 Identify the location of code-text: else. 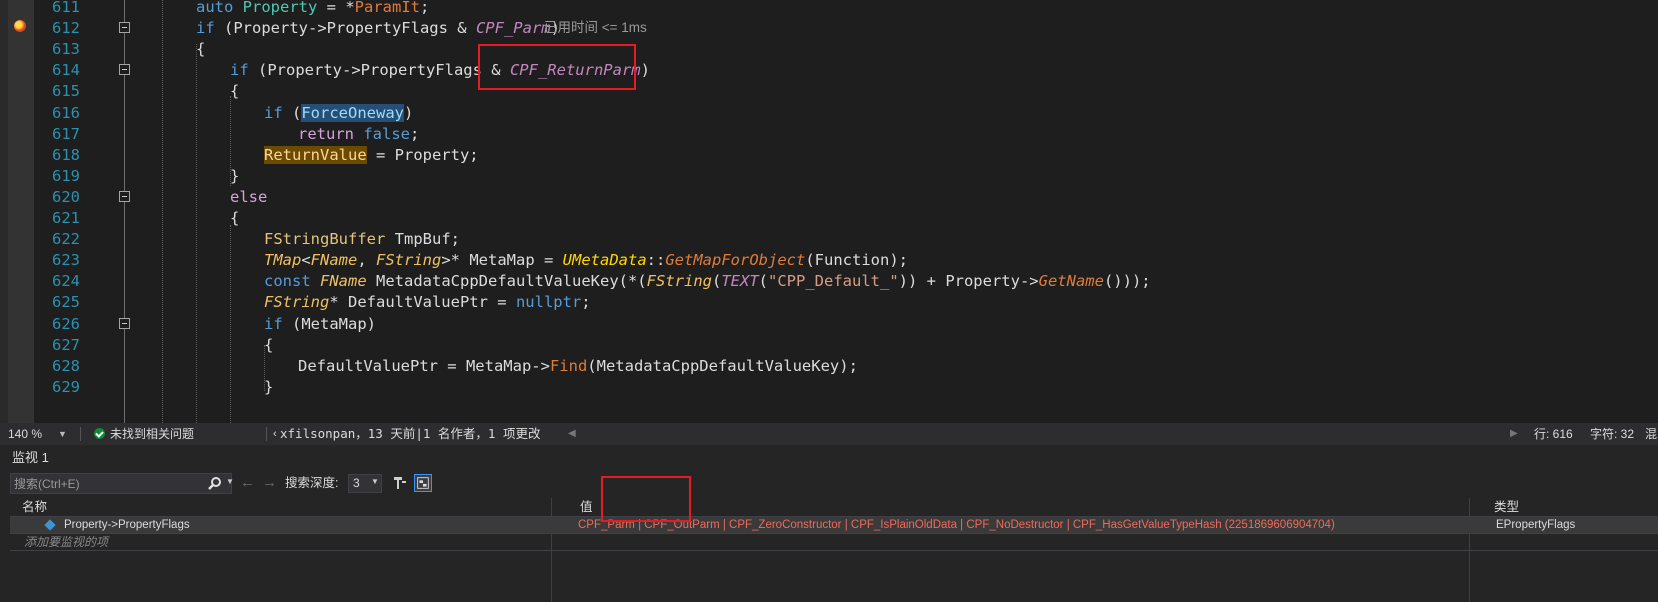
(248, 197).